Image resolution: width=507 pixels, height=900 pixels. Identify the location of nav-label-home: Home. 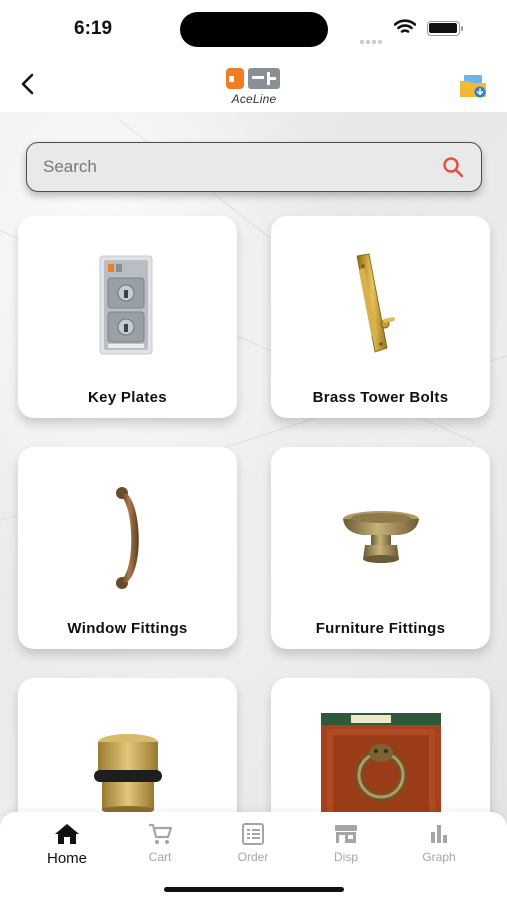
(66, 858).